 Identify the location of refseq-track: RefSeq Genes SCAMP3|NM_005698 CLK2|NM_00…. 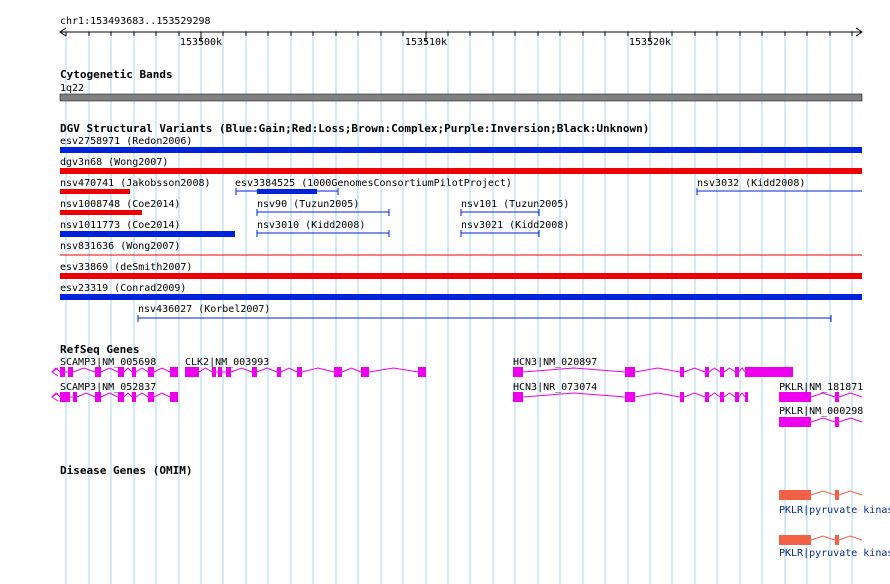
(457, 385).